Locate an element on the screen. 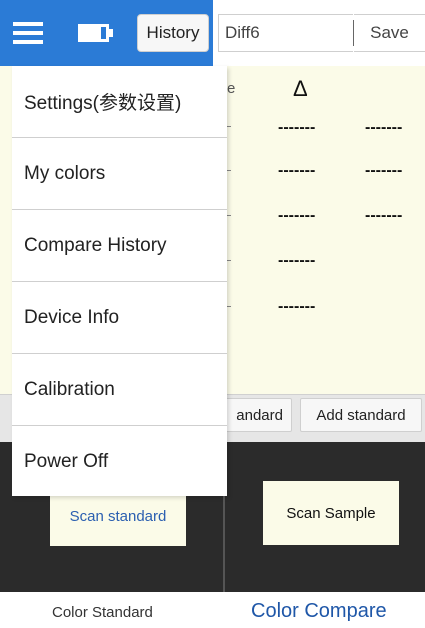  column-header-partial: e is located at coordinates (231, 88).